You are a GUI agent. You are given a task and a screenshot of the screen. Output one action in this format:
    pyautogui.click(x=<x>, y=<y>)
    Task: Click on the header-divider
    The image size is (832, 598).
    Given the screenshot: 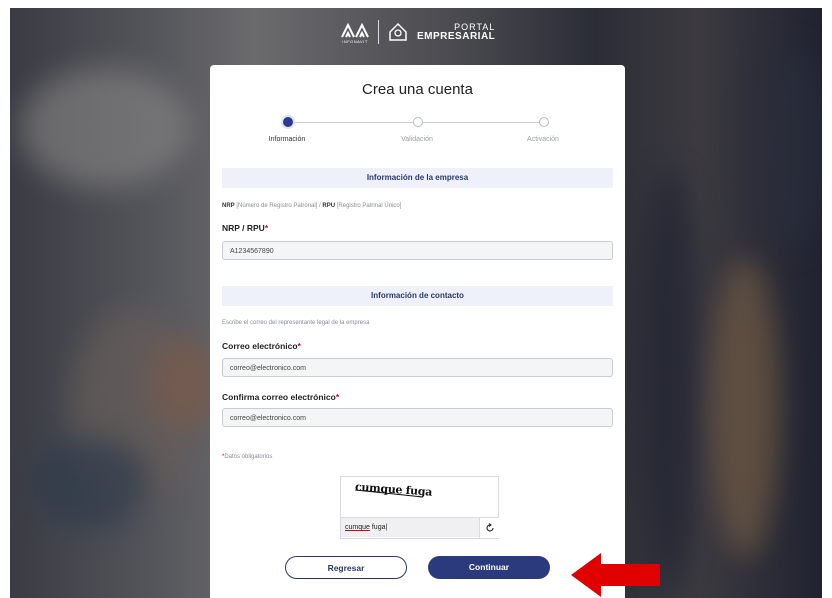 What is the action you would take?
    pyautogui.click(x=378, y=32)
    